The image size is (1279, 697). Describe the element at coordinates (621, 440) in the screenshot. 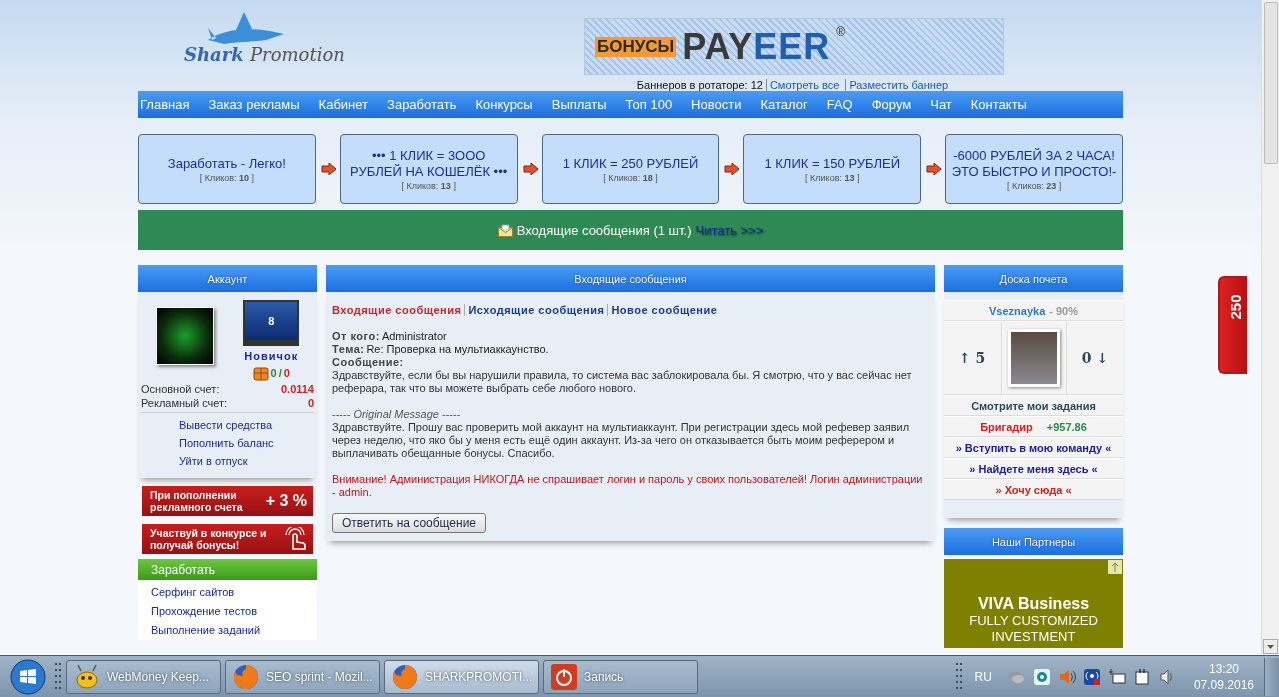

I see `quoted-message: Здравствуйте. Прошу вас проверить мой аккаунт на мультиаккаунт. При регистрации здесь мой рефевер заявил через неделю, что яко бы у меня есть ещё один аккаунт. Из-за чего он отказывается быть моим реферером и выплачивать обещанные бонусы. Спасибо.` at that location.